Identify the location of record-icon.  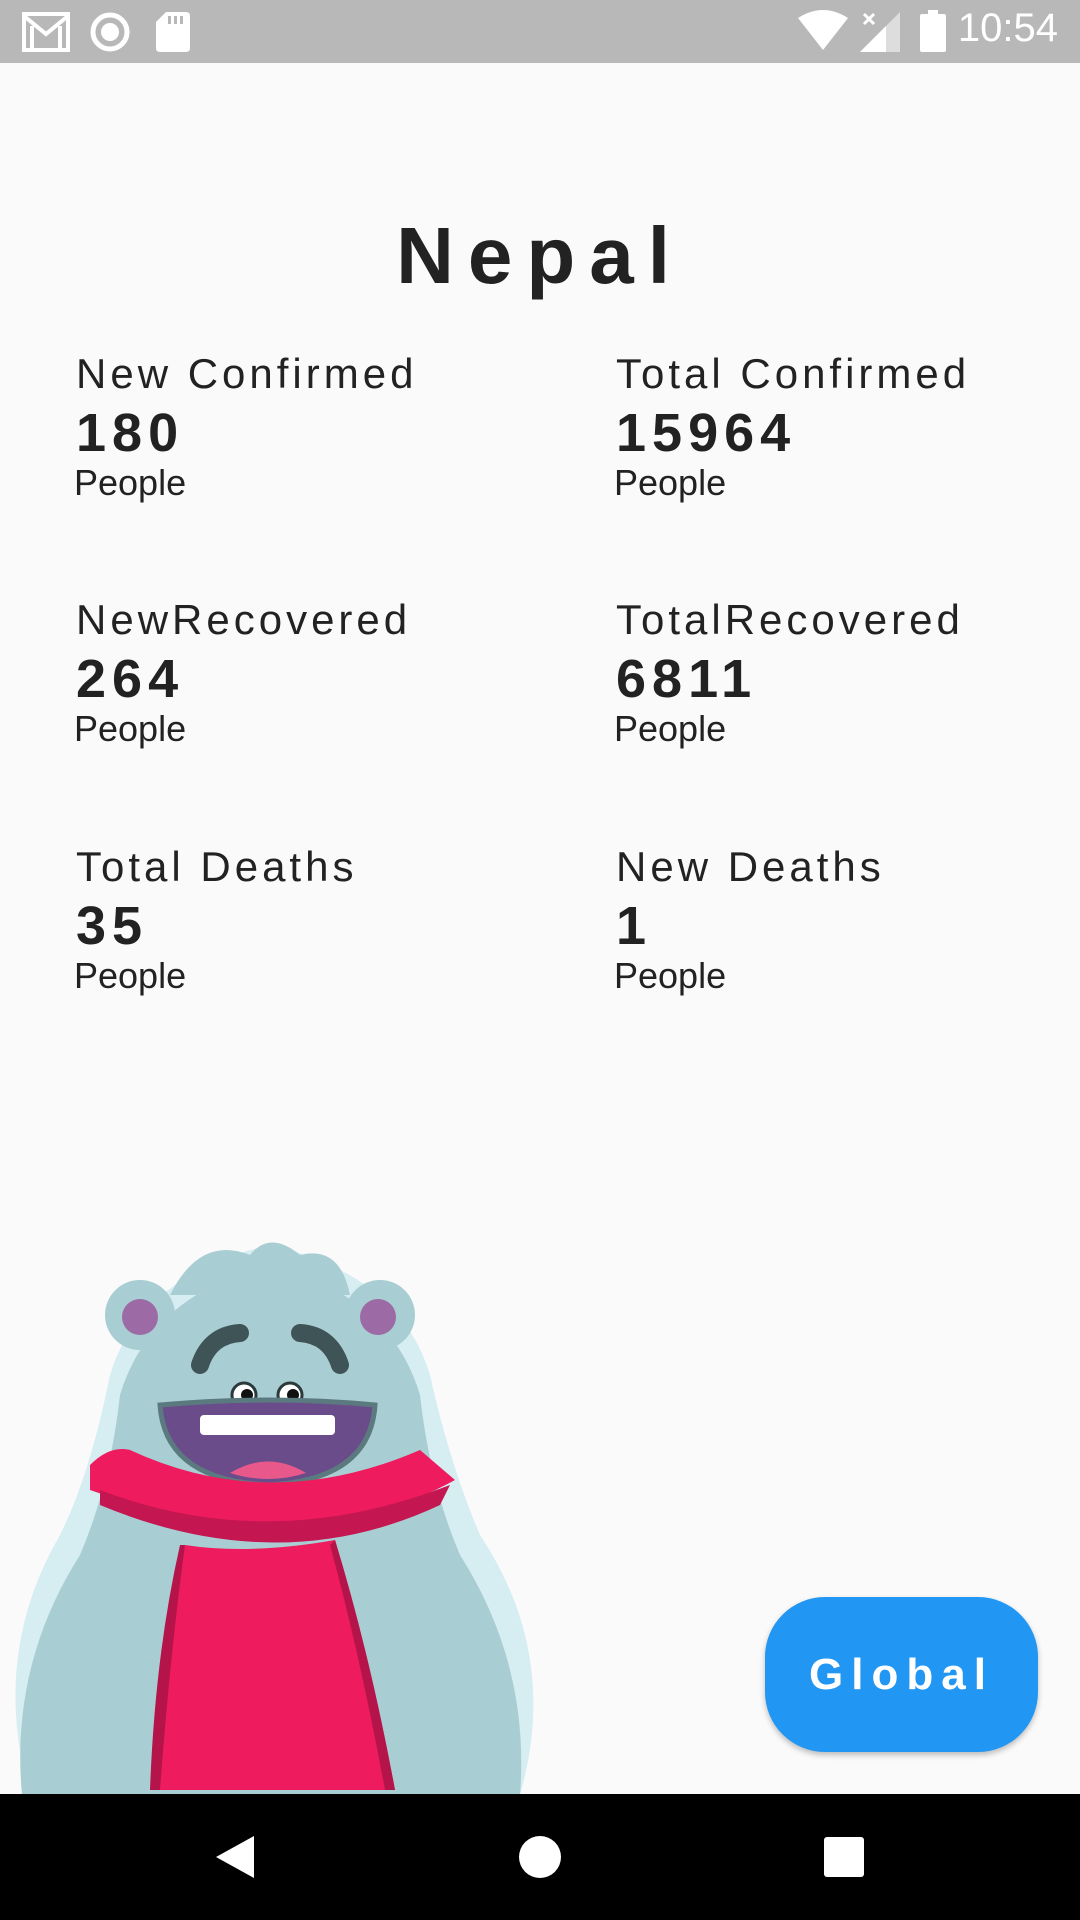
(110, 34).